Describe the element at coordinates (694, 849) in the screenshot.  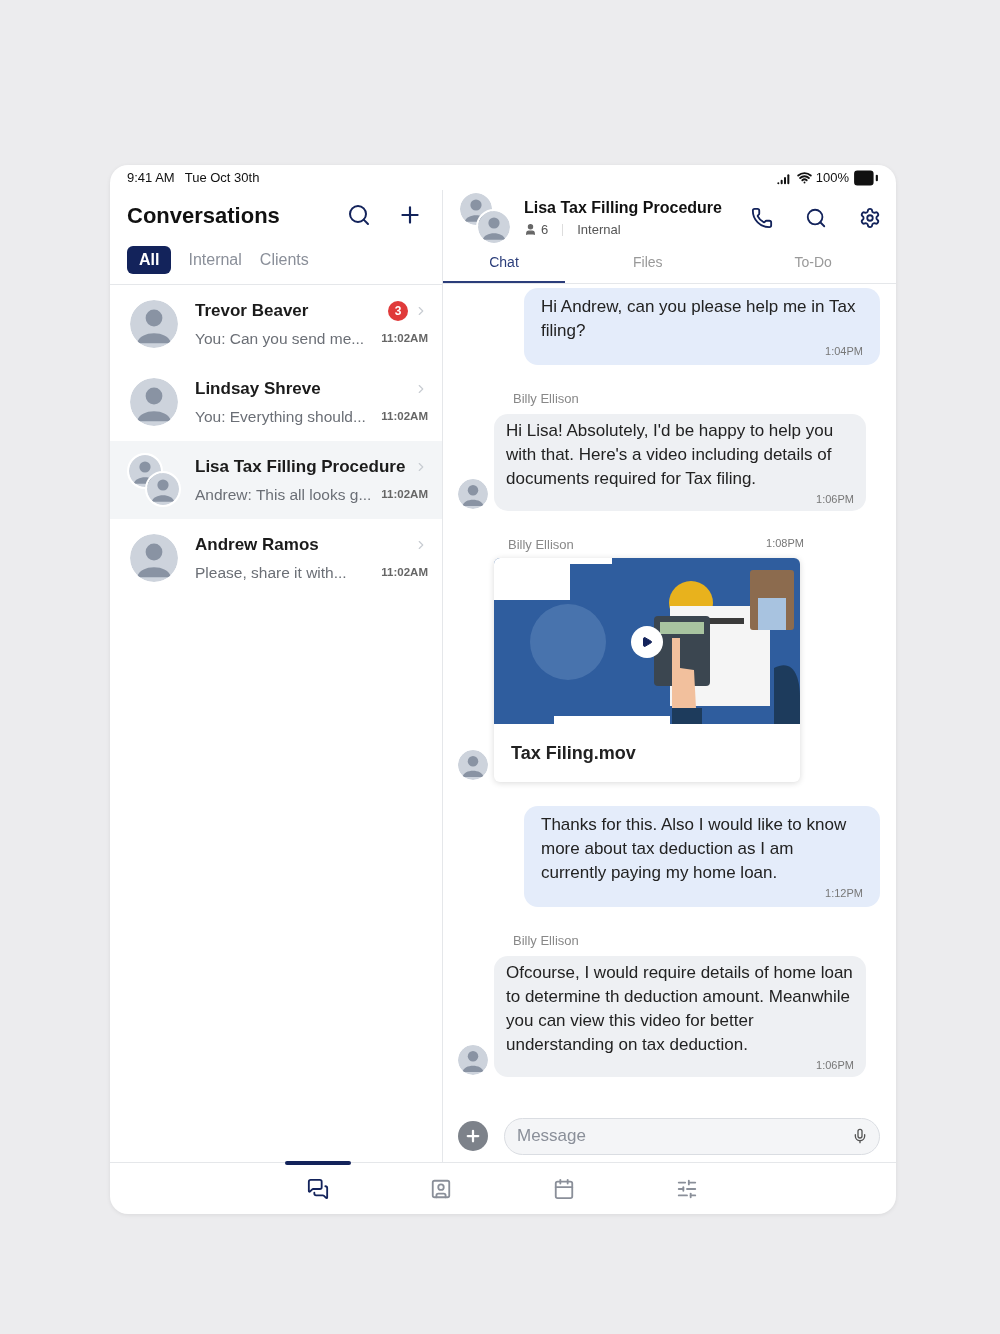
I see `message-text: Thanks for this. Also I would like to know more about tax deduction as I am currently paying my home loan.` at that location.